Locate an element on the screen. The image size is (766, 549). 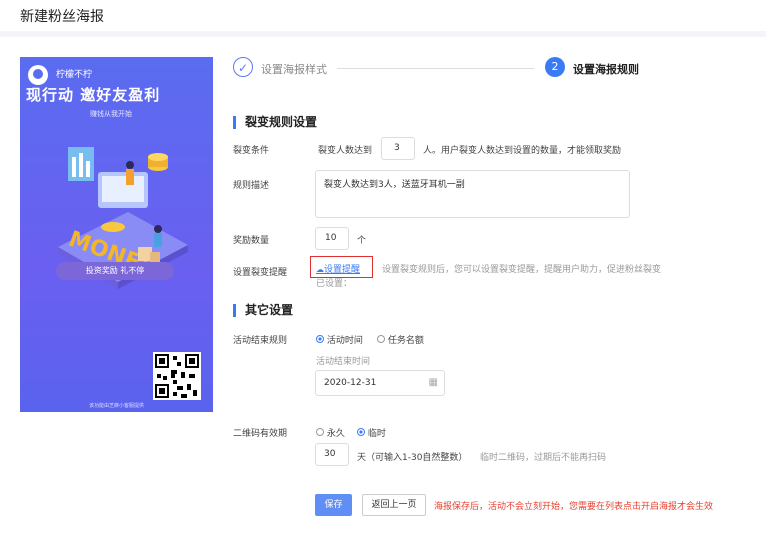
poster-illustration: MONEY is located at coordinates (123, 218).